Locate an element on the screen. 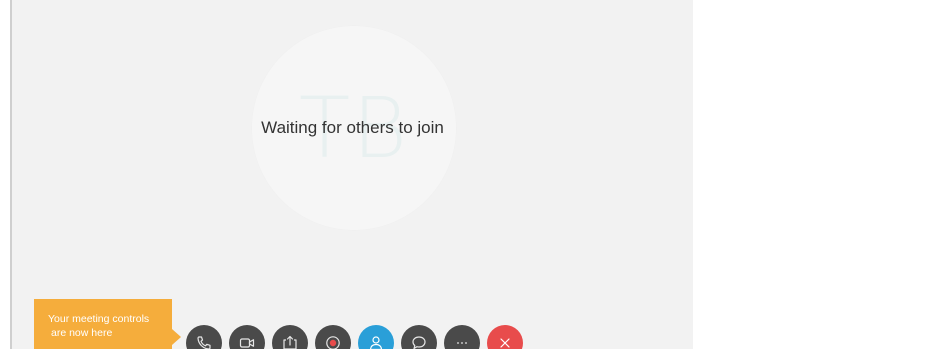 Image resolution: width=952 pixels, height=349 pixels. video-camera-icon is located at coordinates (247, 343).